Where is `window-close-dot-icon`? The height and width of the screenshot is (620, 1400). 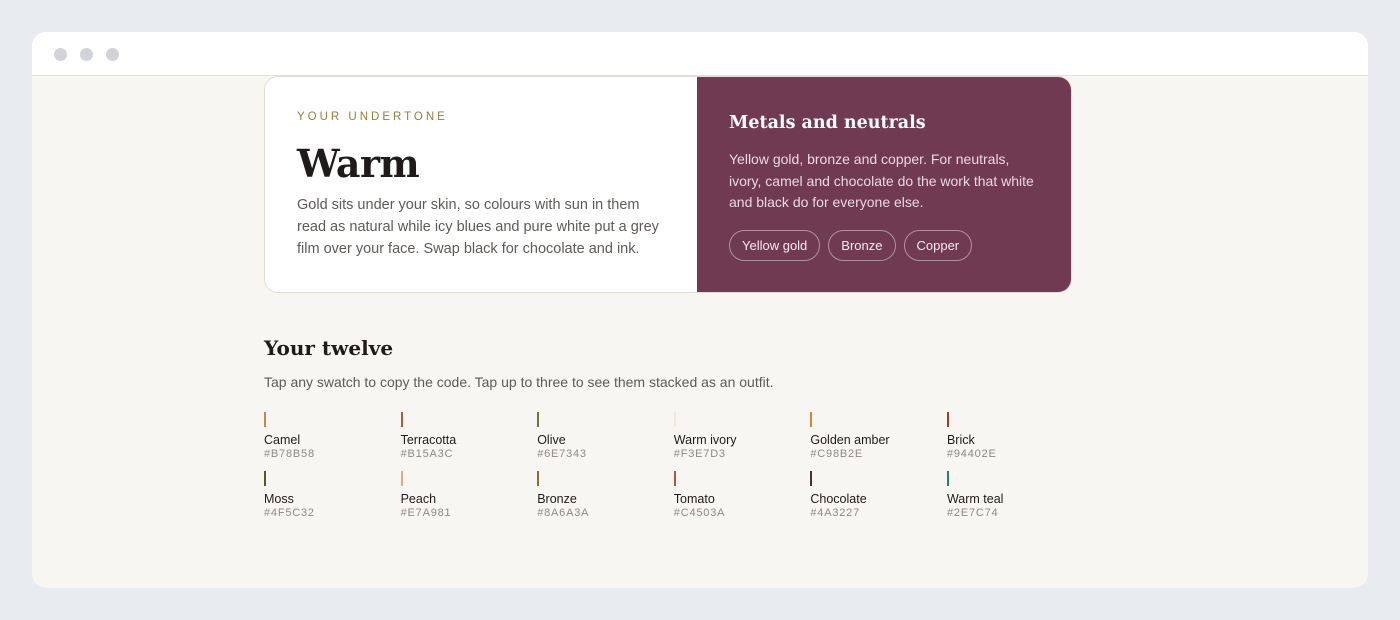 window-close-dot-icon is located at coordinates (60, 54).